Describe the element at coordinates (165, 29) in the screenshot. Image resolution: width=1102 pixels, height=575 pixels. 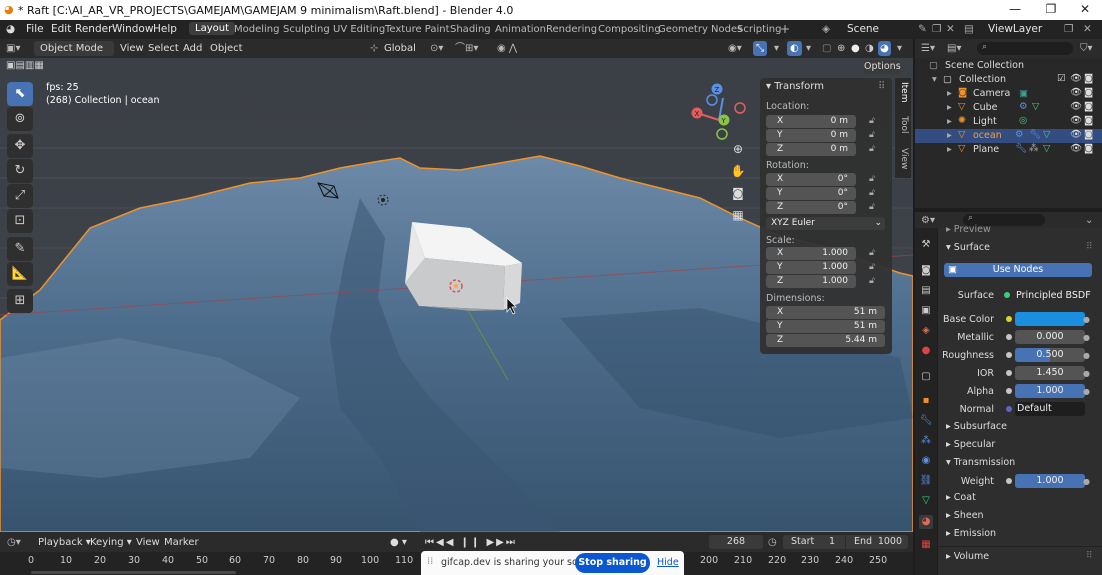
I see `menu-help: Help` at that location.